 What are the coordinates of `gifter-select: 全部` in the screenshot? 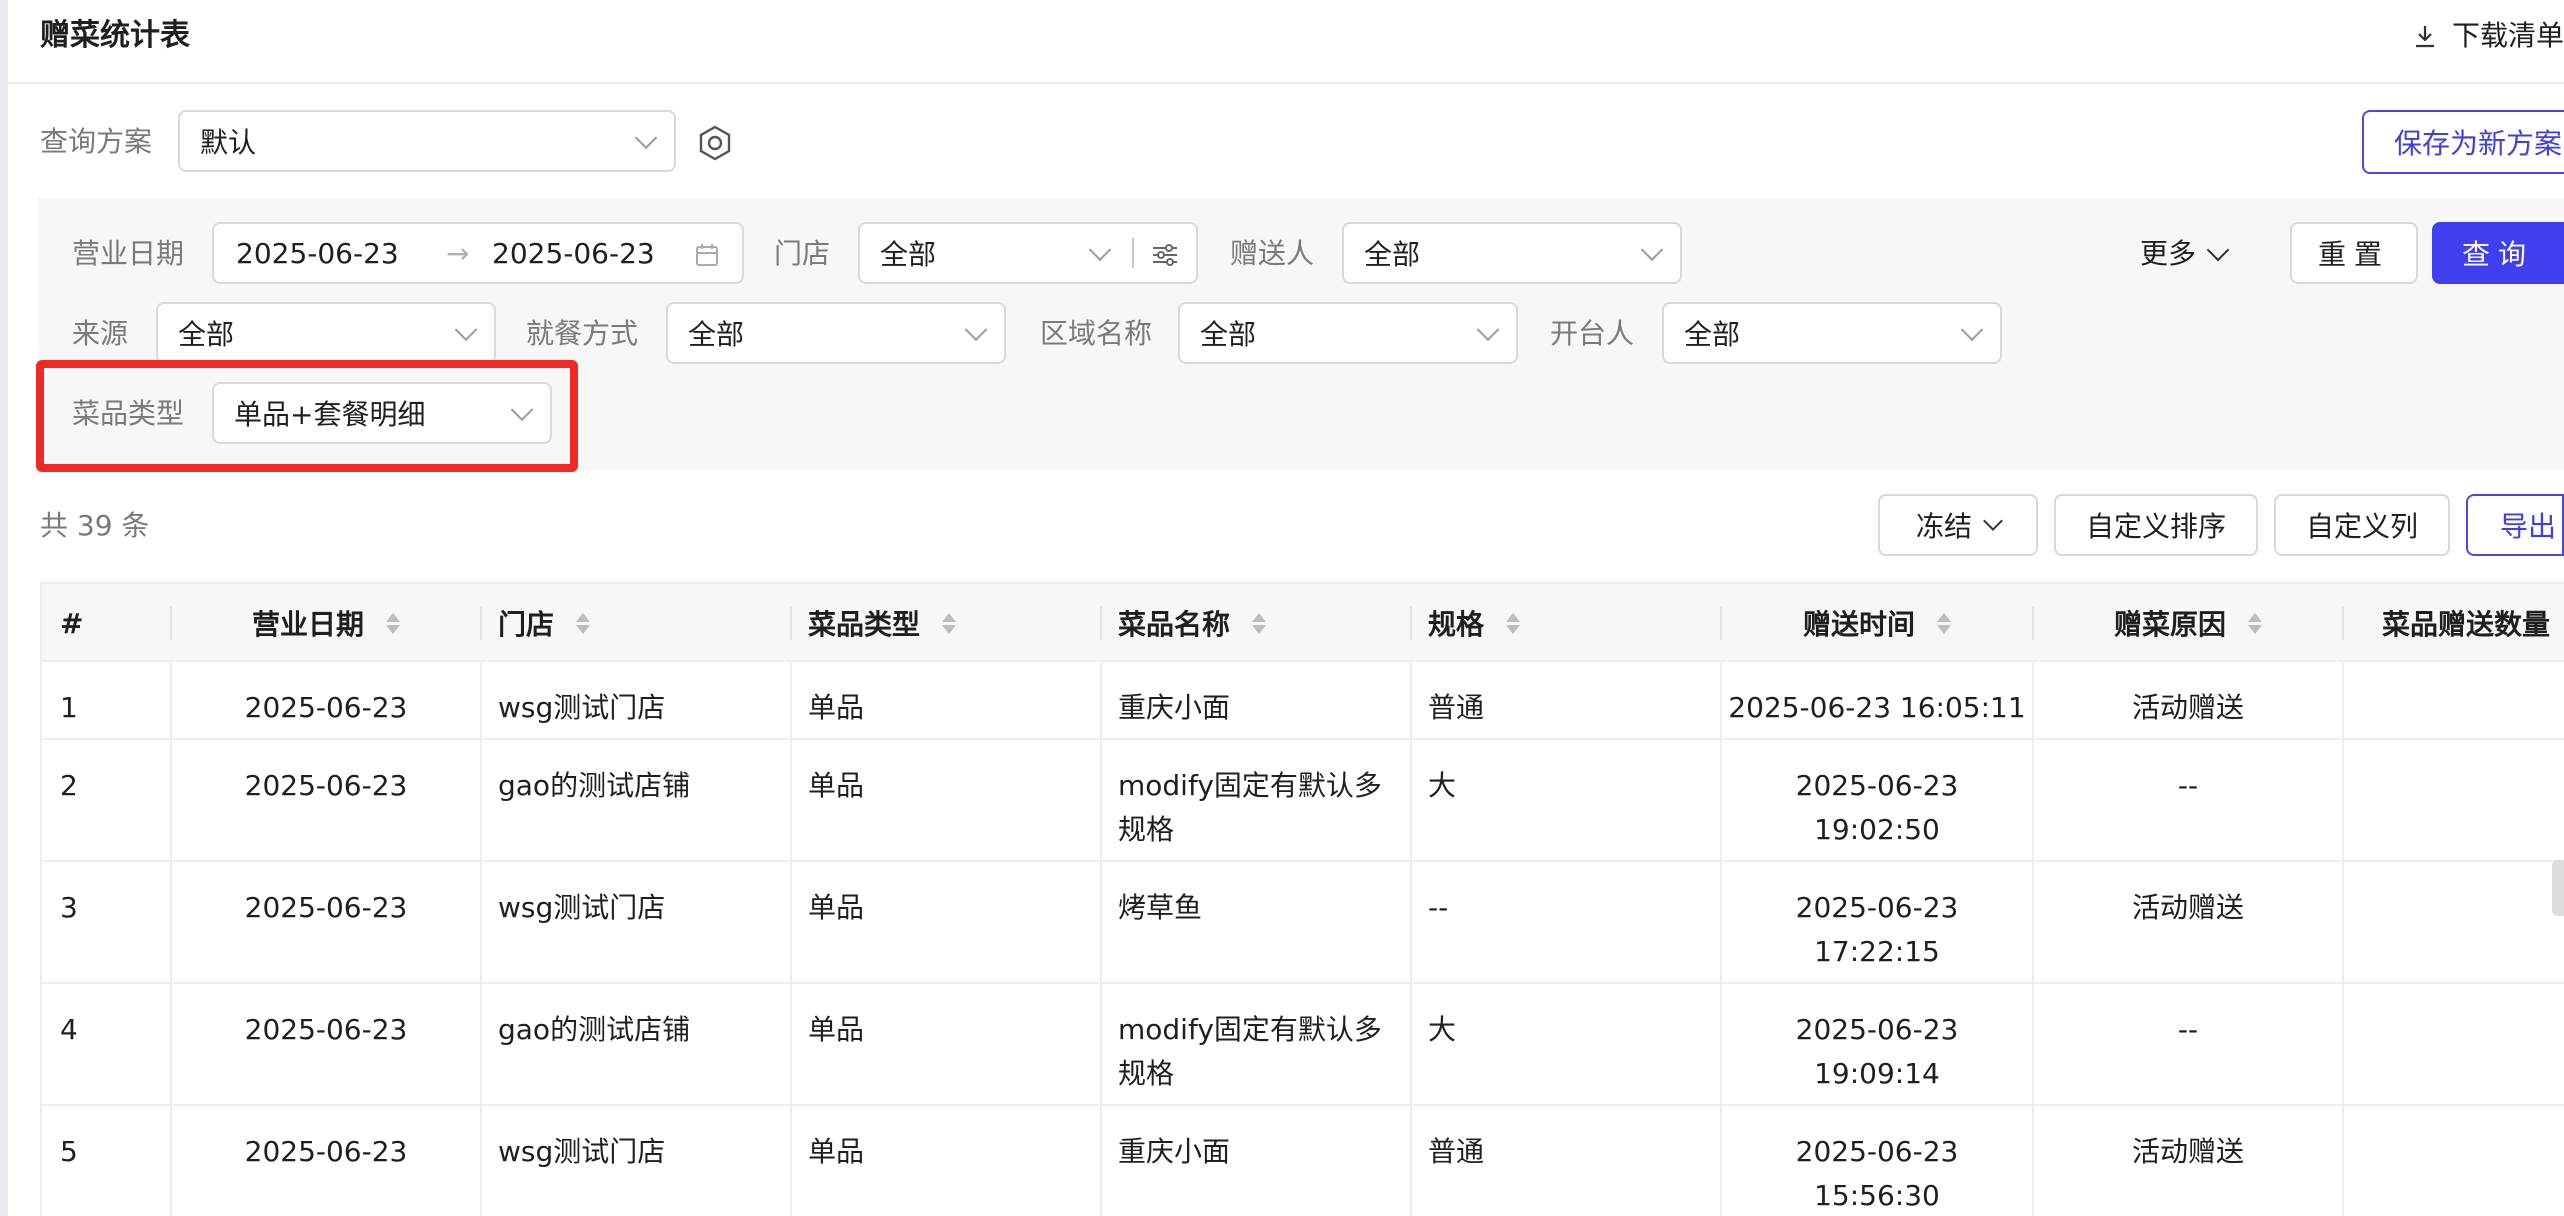 It's located at (1512, 253).